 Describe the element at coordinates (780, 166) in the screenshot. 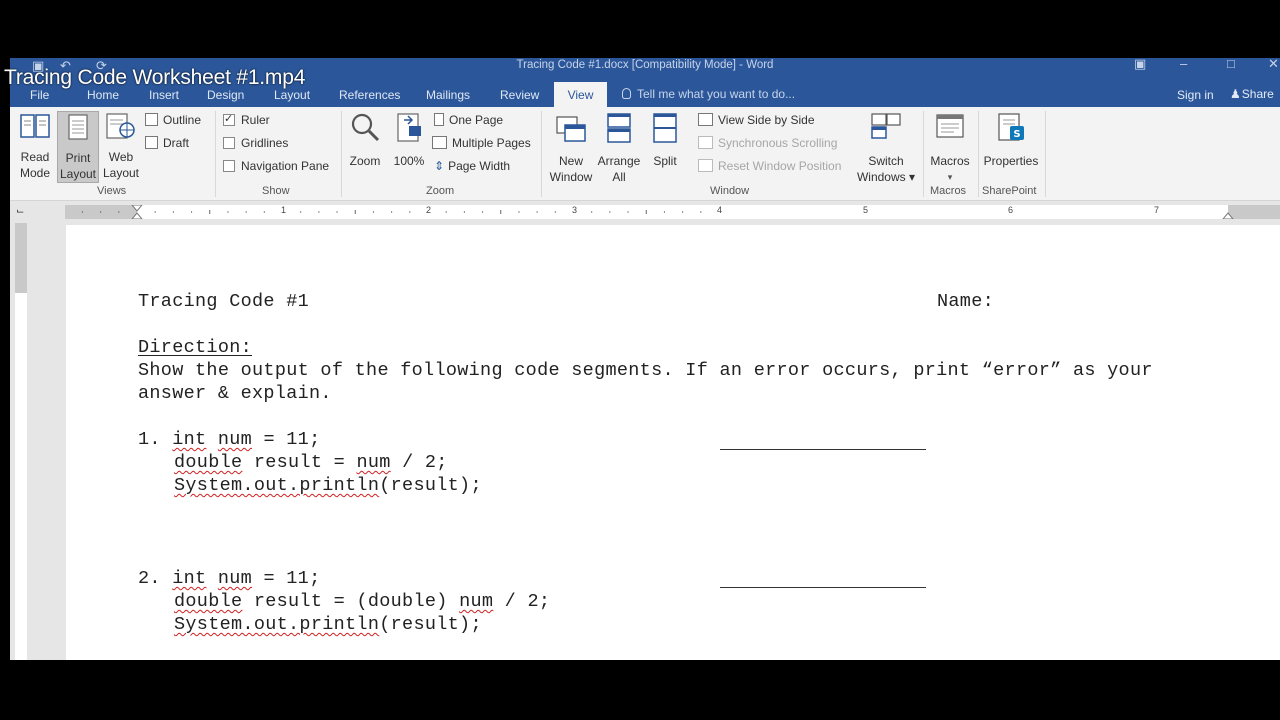

I see `reset-window-position-label: Reset Window Position` at that location.